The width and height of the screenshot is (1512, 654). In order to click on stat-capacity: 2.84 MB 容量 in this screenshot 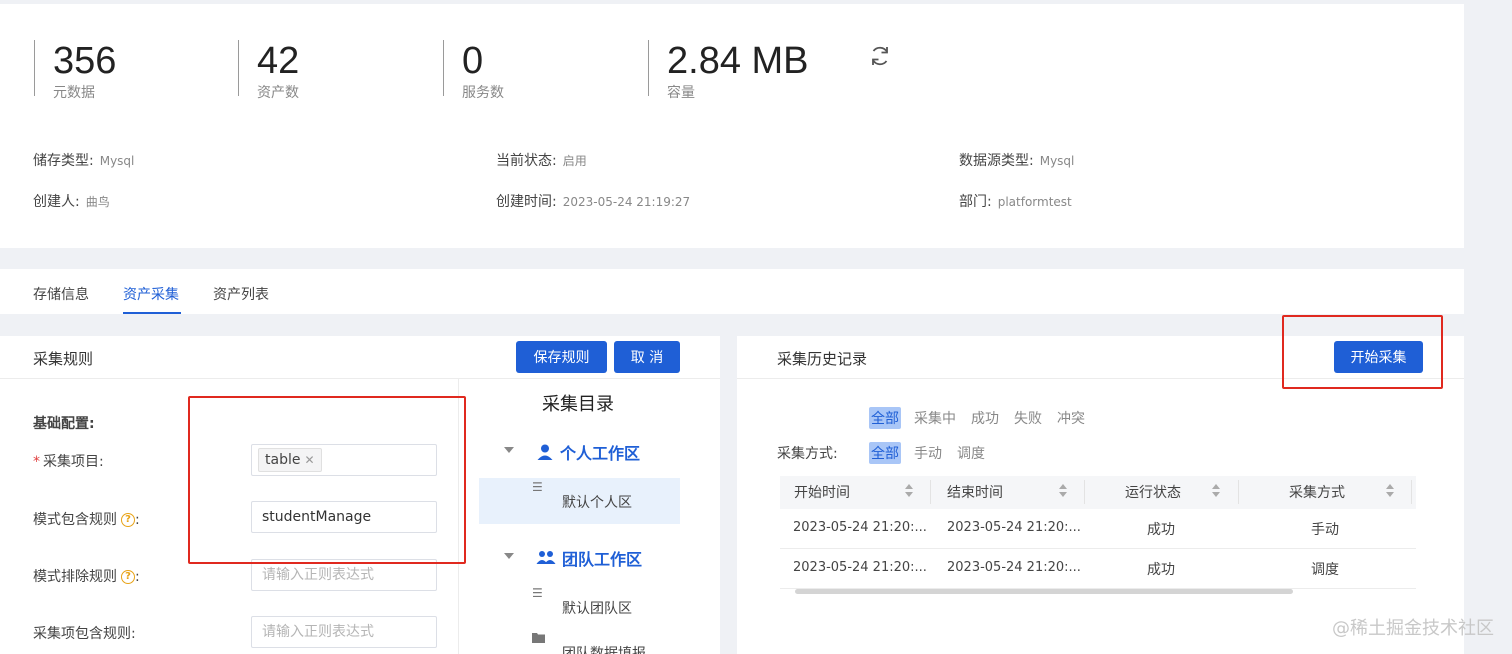, I will do `click(728, 70)`.